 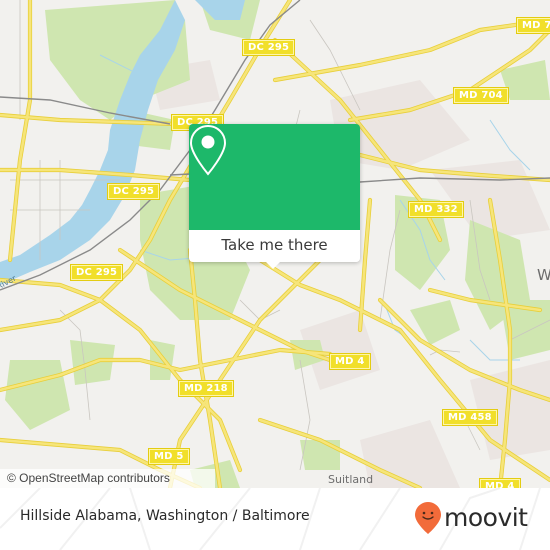 I want to click on shield-label: MD 218, so click(x=206, y=388).